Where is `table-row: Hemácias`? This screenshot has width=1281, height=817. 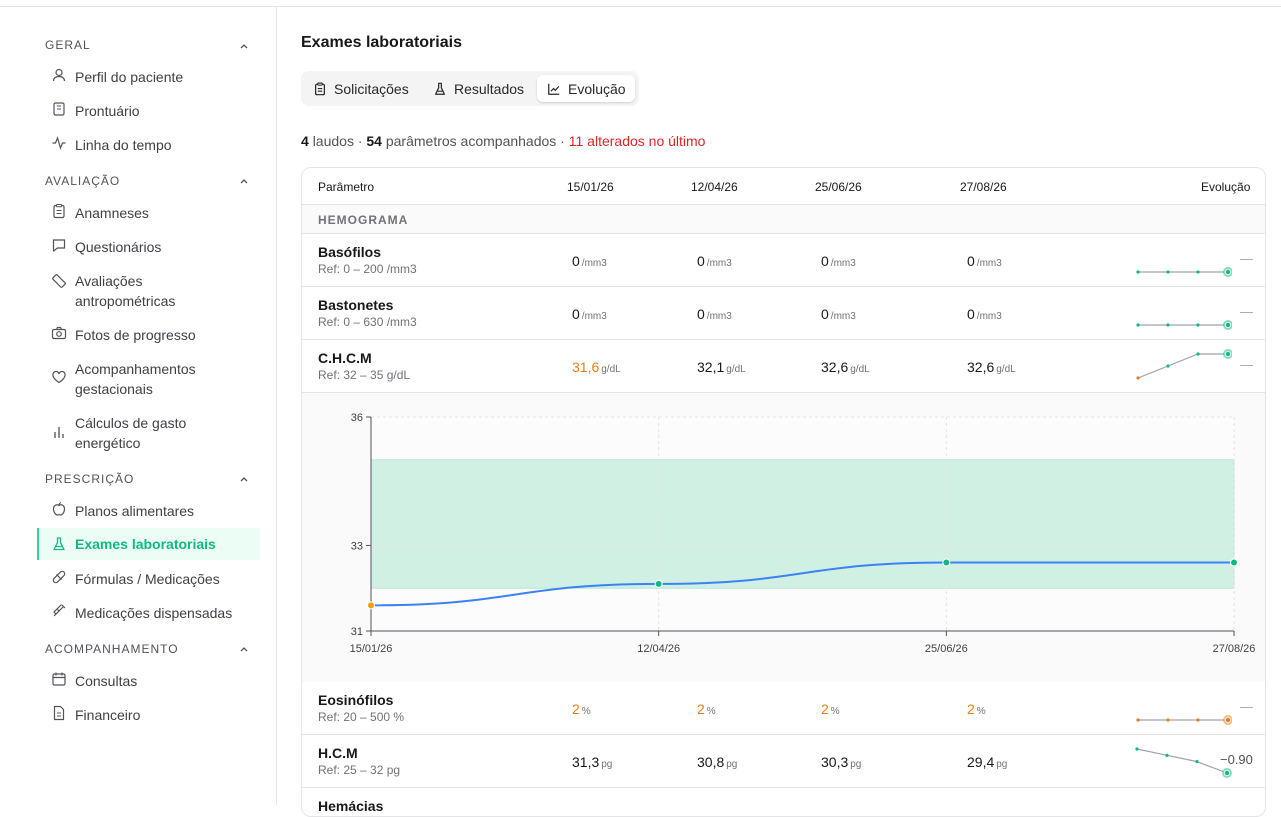 table-row: Hemácias is located at coordinates (783, 802).